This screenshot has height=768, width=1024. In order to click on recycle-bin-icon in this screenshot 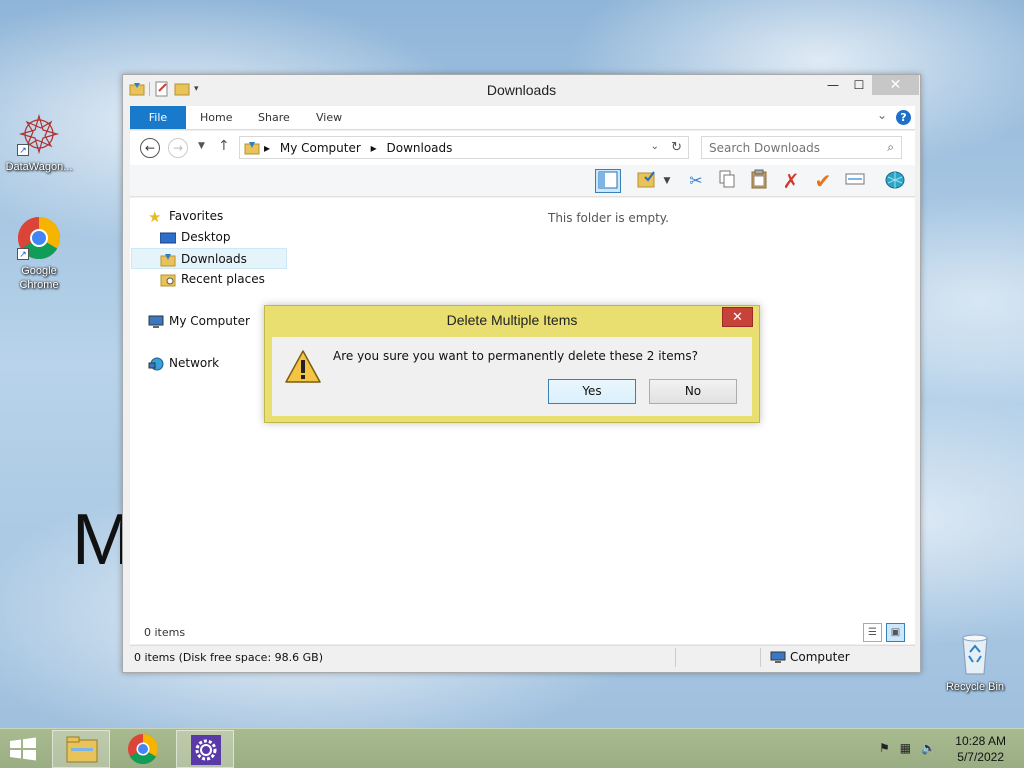, I will do `click(975, 654)`.